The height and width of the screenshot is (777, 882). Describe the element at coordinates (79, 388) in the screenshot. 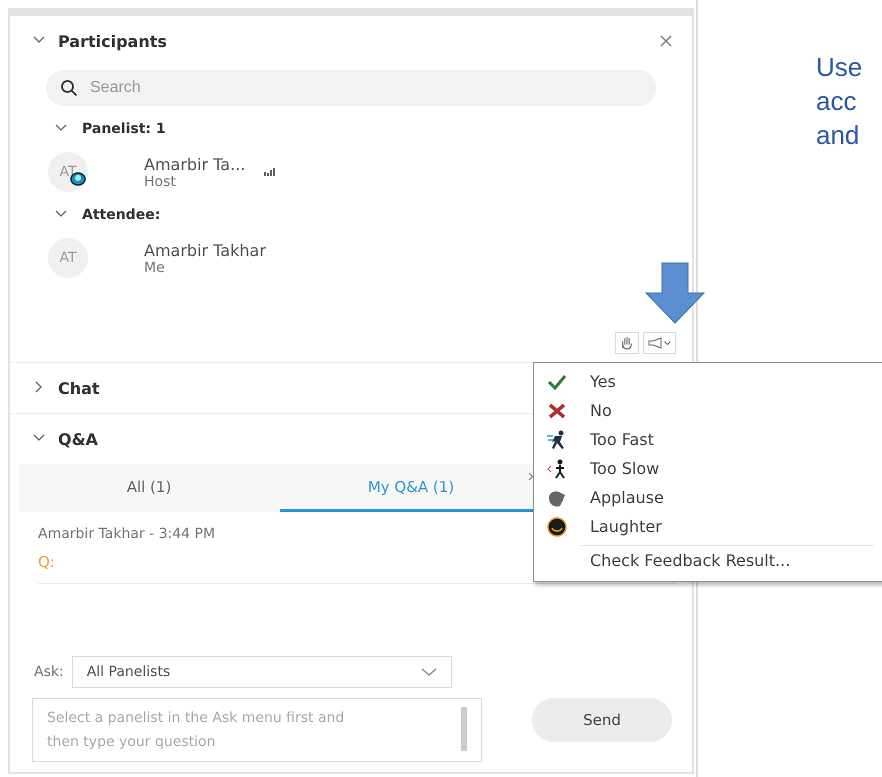

I see `section-title: Chat` at that location.